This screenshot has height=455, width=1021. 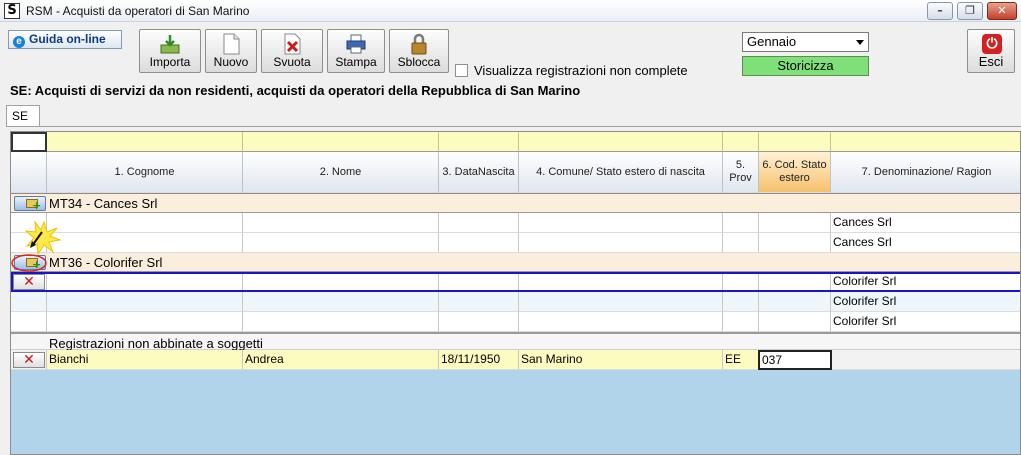 I want to click on filter-prov, so click(x=741, y=142).